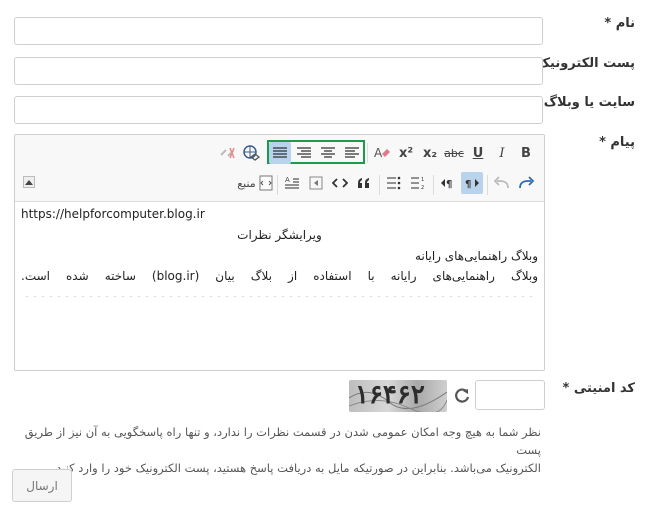 This screenshot has height=514, width=661. What do you see at coordinates (390, 395) in the screenshot?
I see `captcha-text: ۱۶۴۶۲` at bounding box center [390, 395].